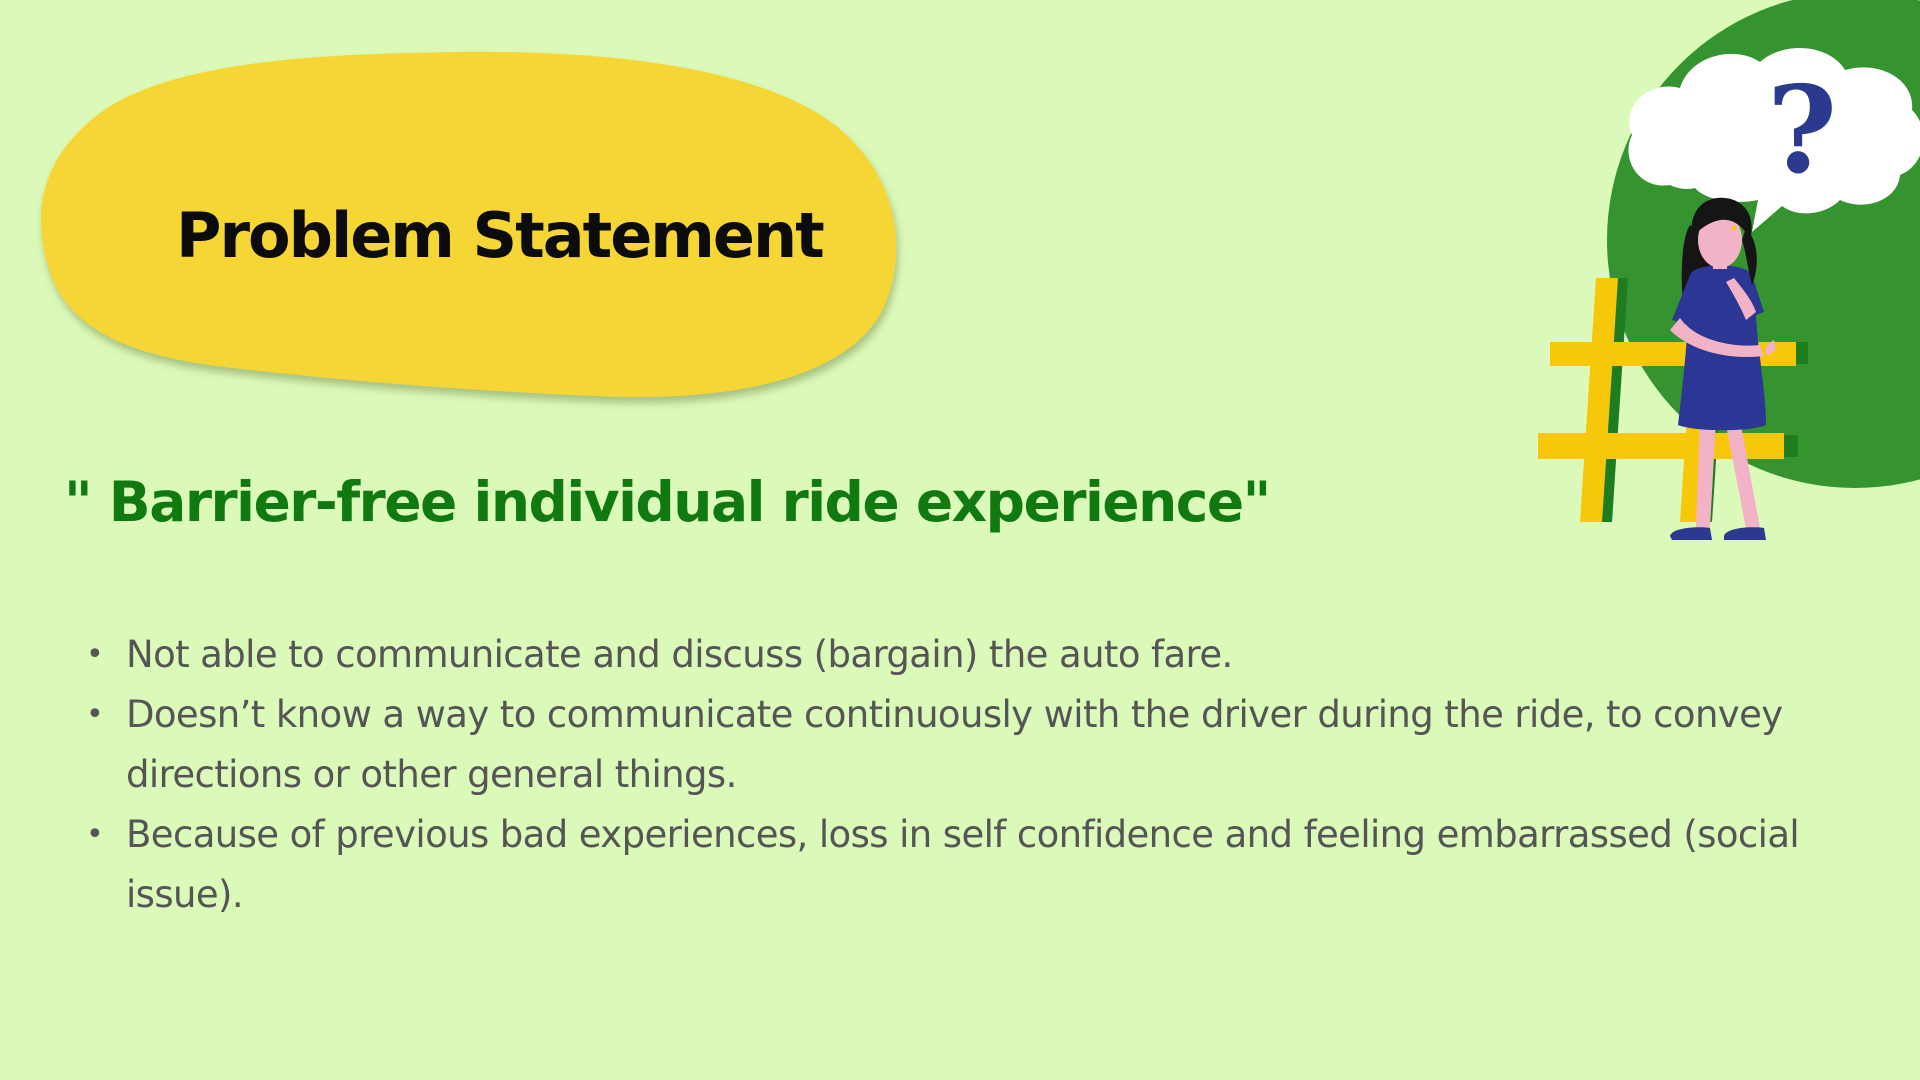 This screenshot has height=1080, width=1920. Describe the element at coordinates (1729, 270) in the screenshot. I see `thinking-woman-hashtag-illustration: ?` at that location.